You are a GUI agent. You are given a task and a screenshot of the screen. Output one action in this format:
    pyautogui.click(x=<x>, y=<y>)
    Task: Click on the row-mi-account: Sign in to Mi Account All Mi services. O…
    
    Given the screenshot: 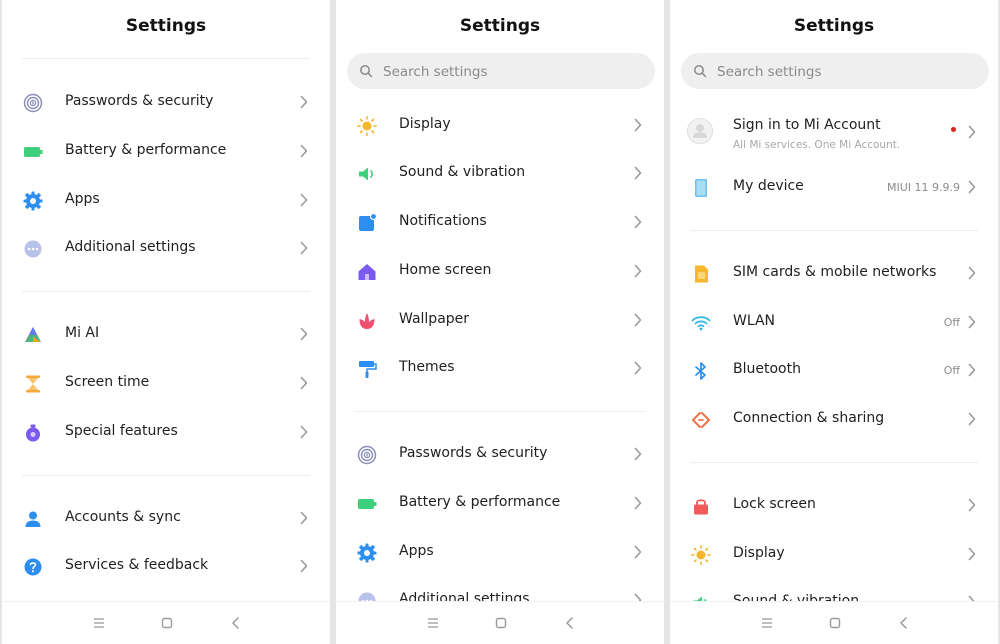 What is the action you would take?
    pyautogui.click(x=834, y=131)
    